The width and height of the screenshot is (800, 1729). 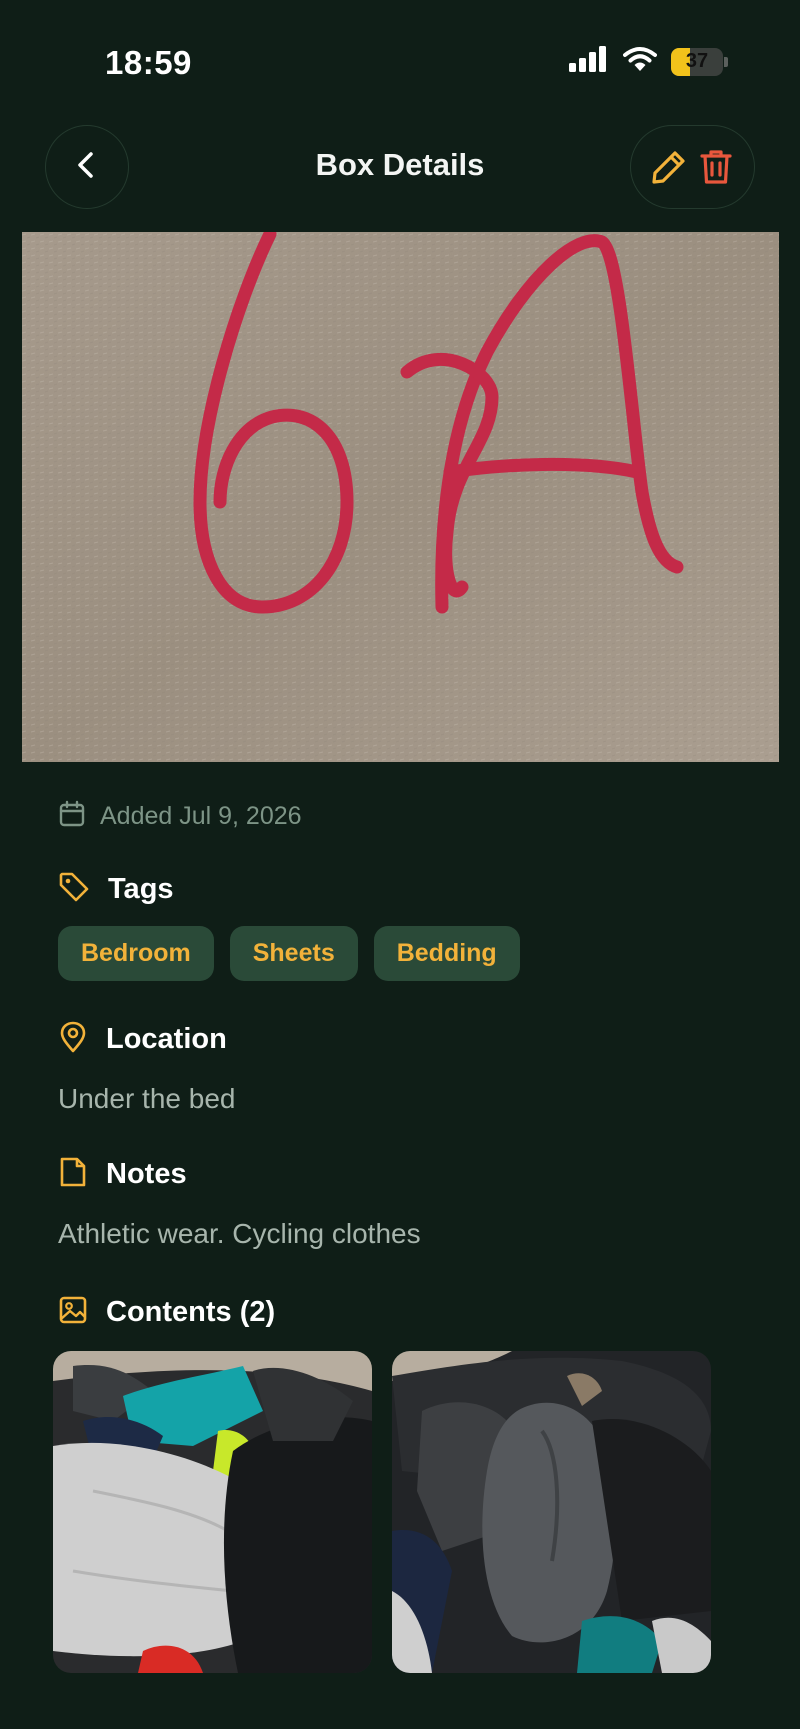 What do you see at coordinates (201, 816) in the screenshot?
I see `added-date: Added Jul 9, 2026` at bounding box center [201, 816].